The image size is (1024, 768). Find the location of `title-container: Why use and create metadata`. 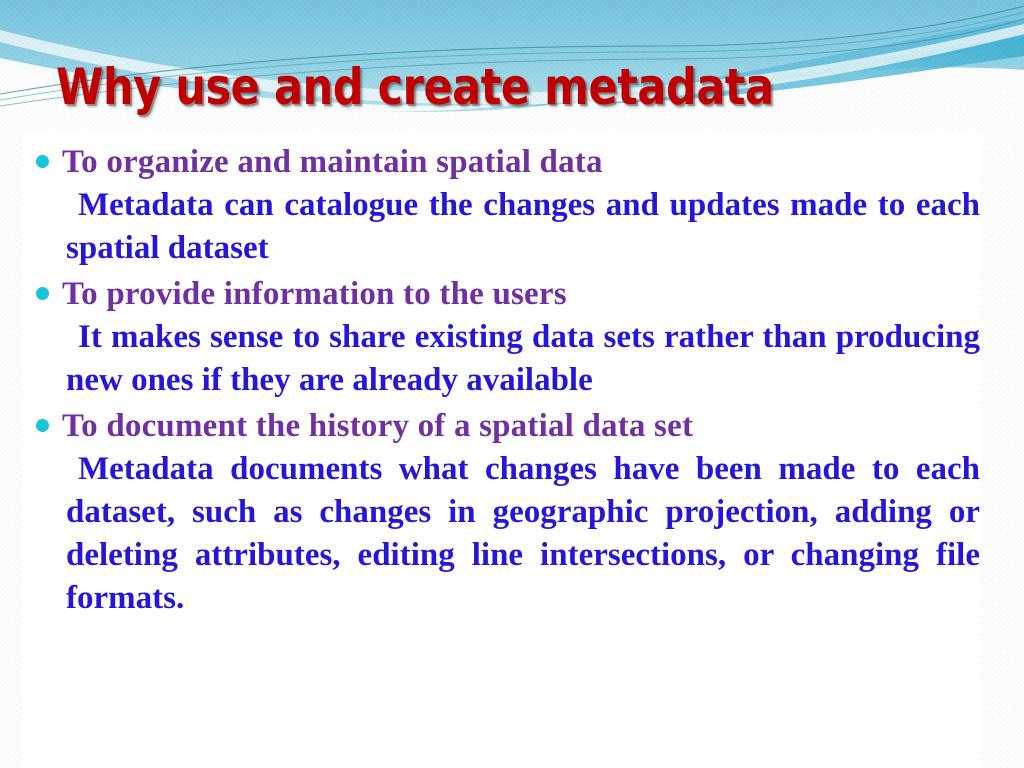

title-container: Why use and create metadata is located at coordinates (473, 87).